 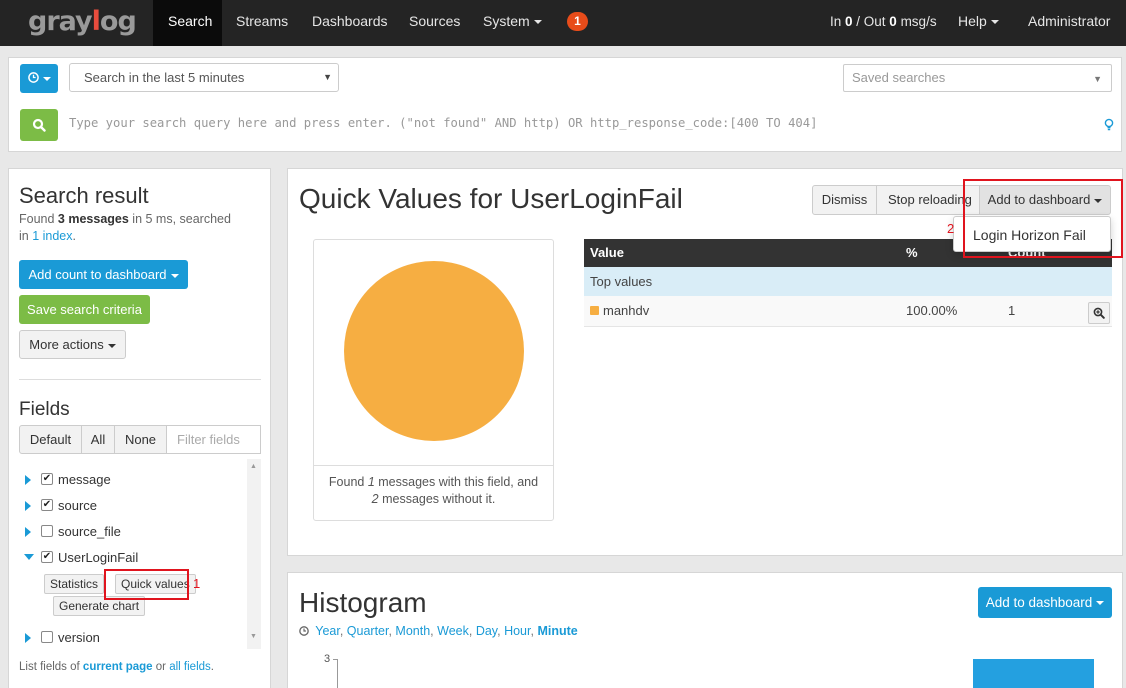 I want to click on table-row: manhdv 100.00% 1, so click(x=848, y=311).